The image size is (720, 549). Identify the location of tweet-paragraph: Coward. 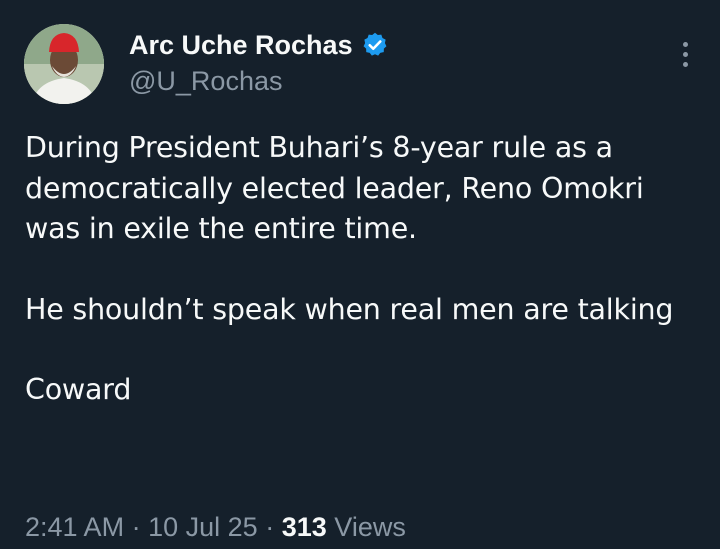
(78, 389).